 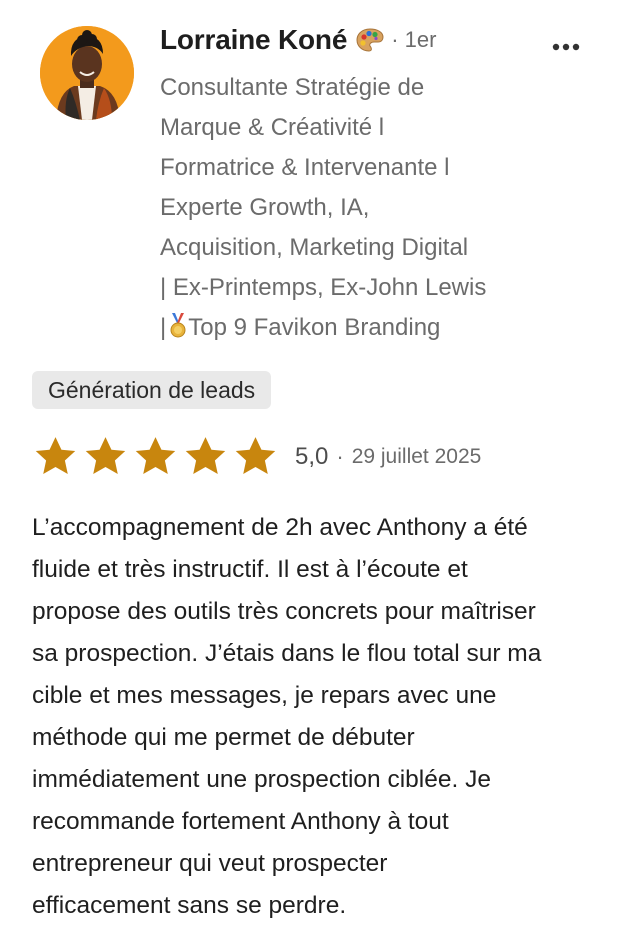 I want to click on more-options-icon, so click(x=566, y=47).